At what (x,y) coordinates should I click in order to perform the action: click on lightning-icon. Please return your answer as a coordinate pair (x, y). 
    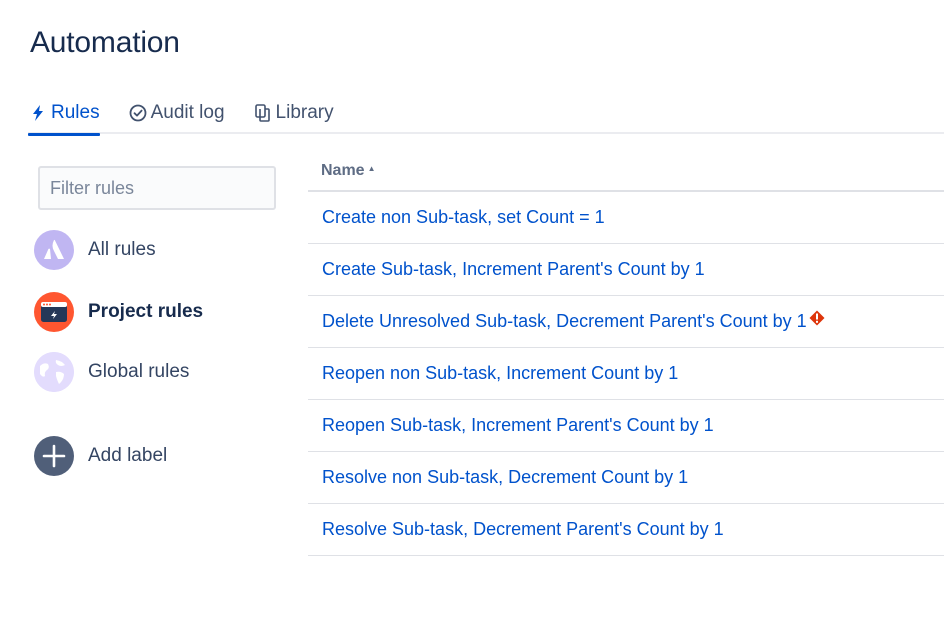
    Looking at the image, I should click on (38, 113).